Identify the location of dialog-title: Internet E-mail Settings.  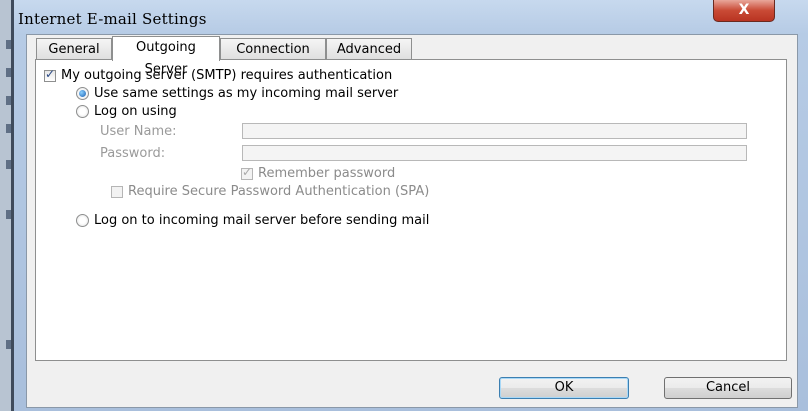
(112, 19).